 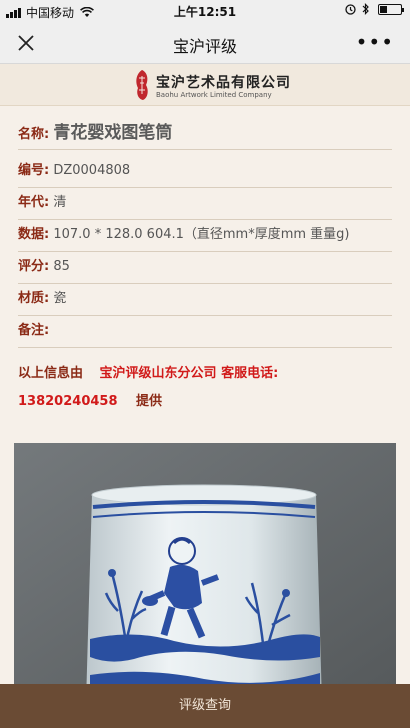 I want to click on detail-label: 备注:, so click(x=34, y=330).